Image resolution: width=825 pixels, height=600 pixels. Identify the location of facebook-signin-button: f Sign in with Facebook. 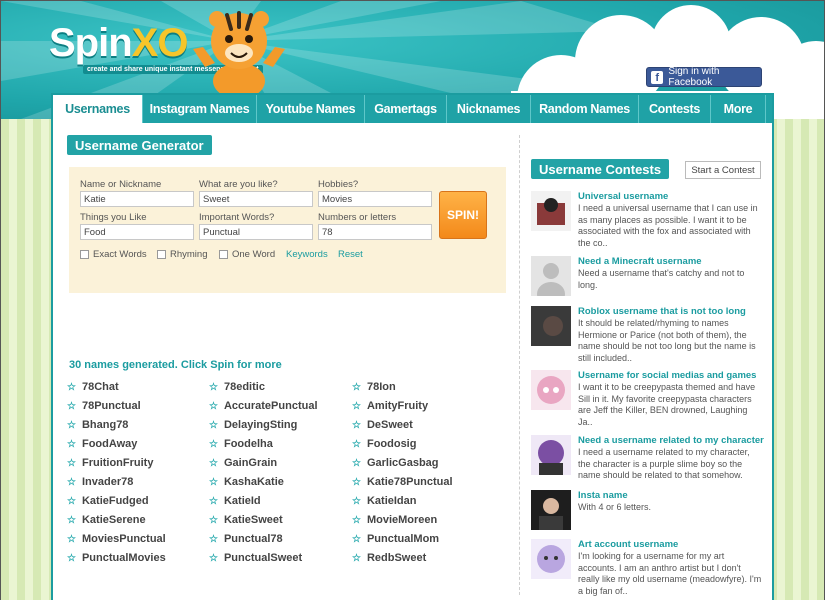
(704, 77).